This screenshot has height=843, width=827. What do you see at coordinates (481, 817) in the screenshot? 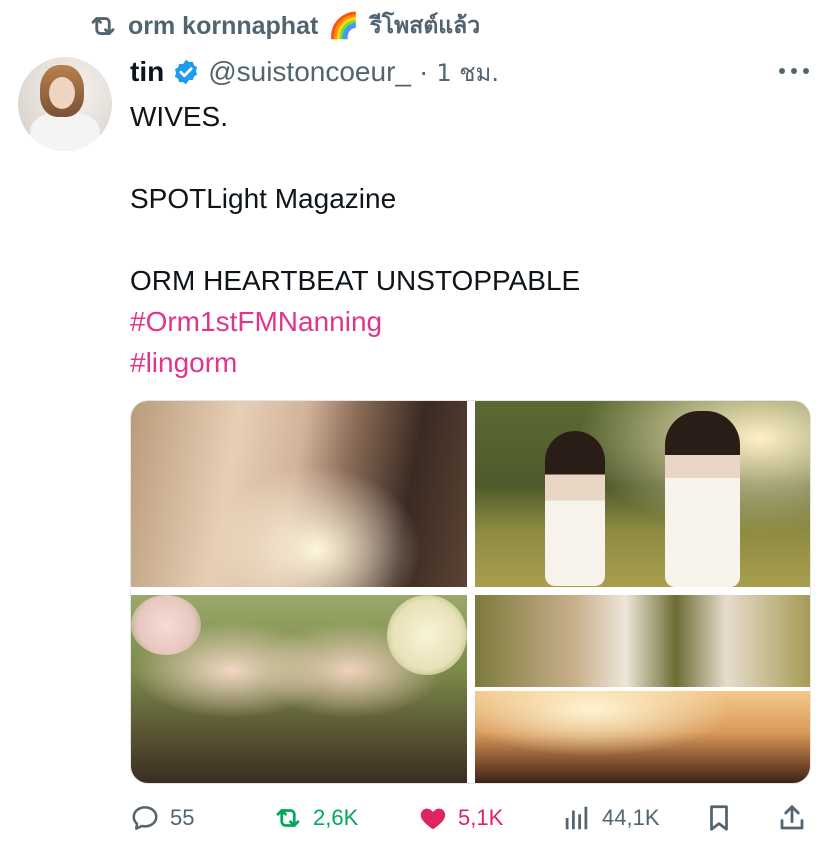
I see `like-count: 5,1K` at bounding box center [481, 817].